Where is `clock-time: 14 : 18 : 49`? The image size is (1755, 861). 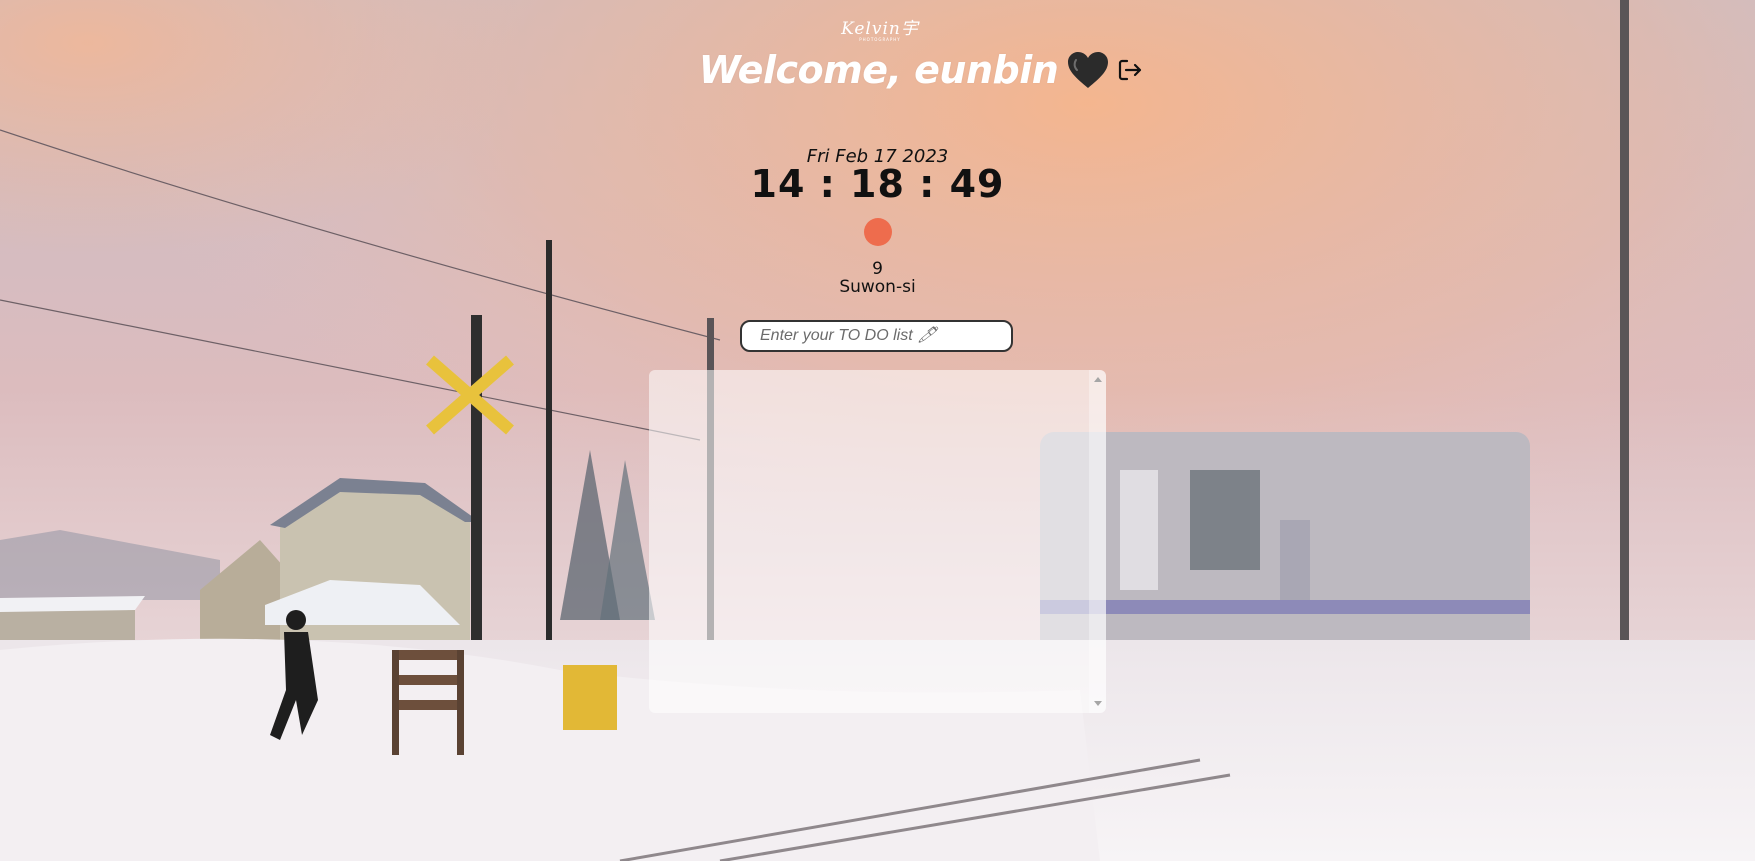 clock-time: 14 : 18 : 49 is located at coordinates (877, 184).